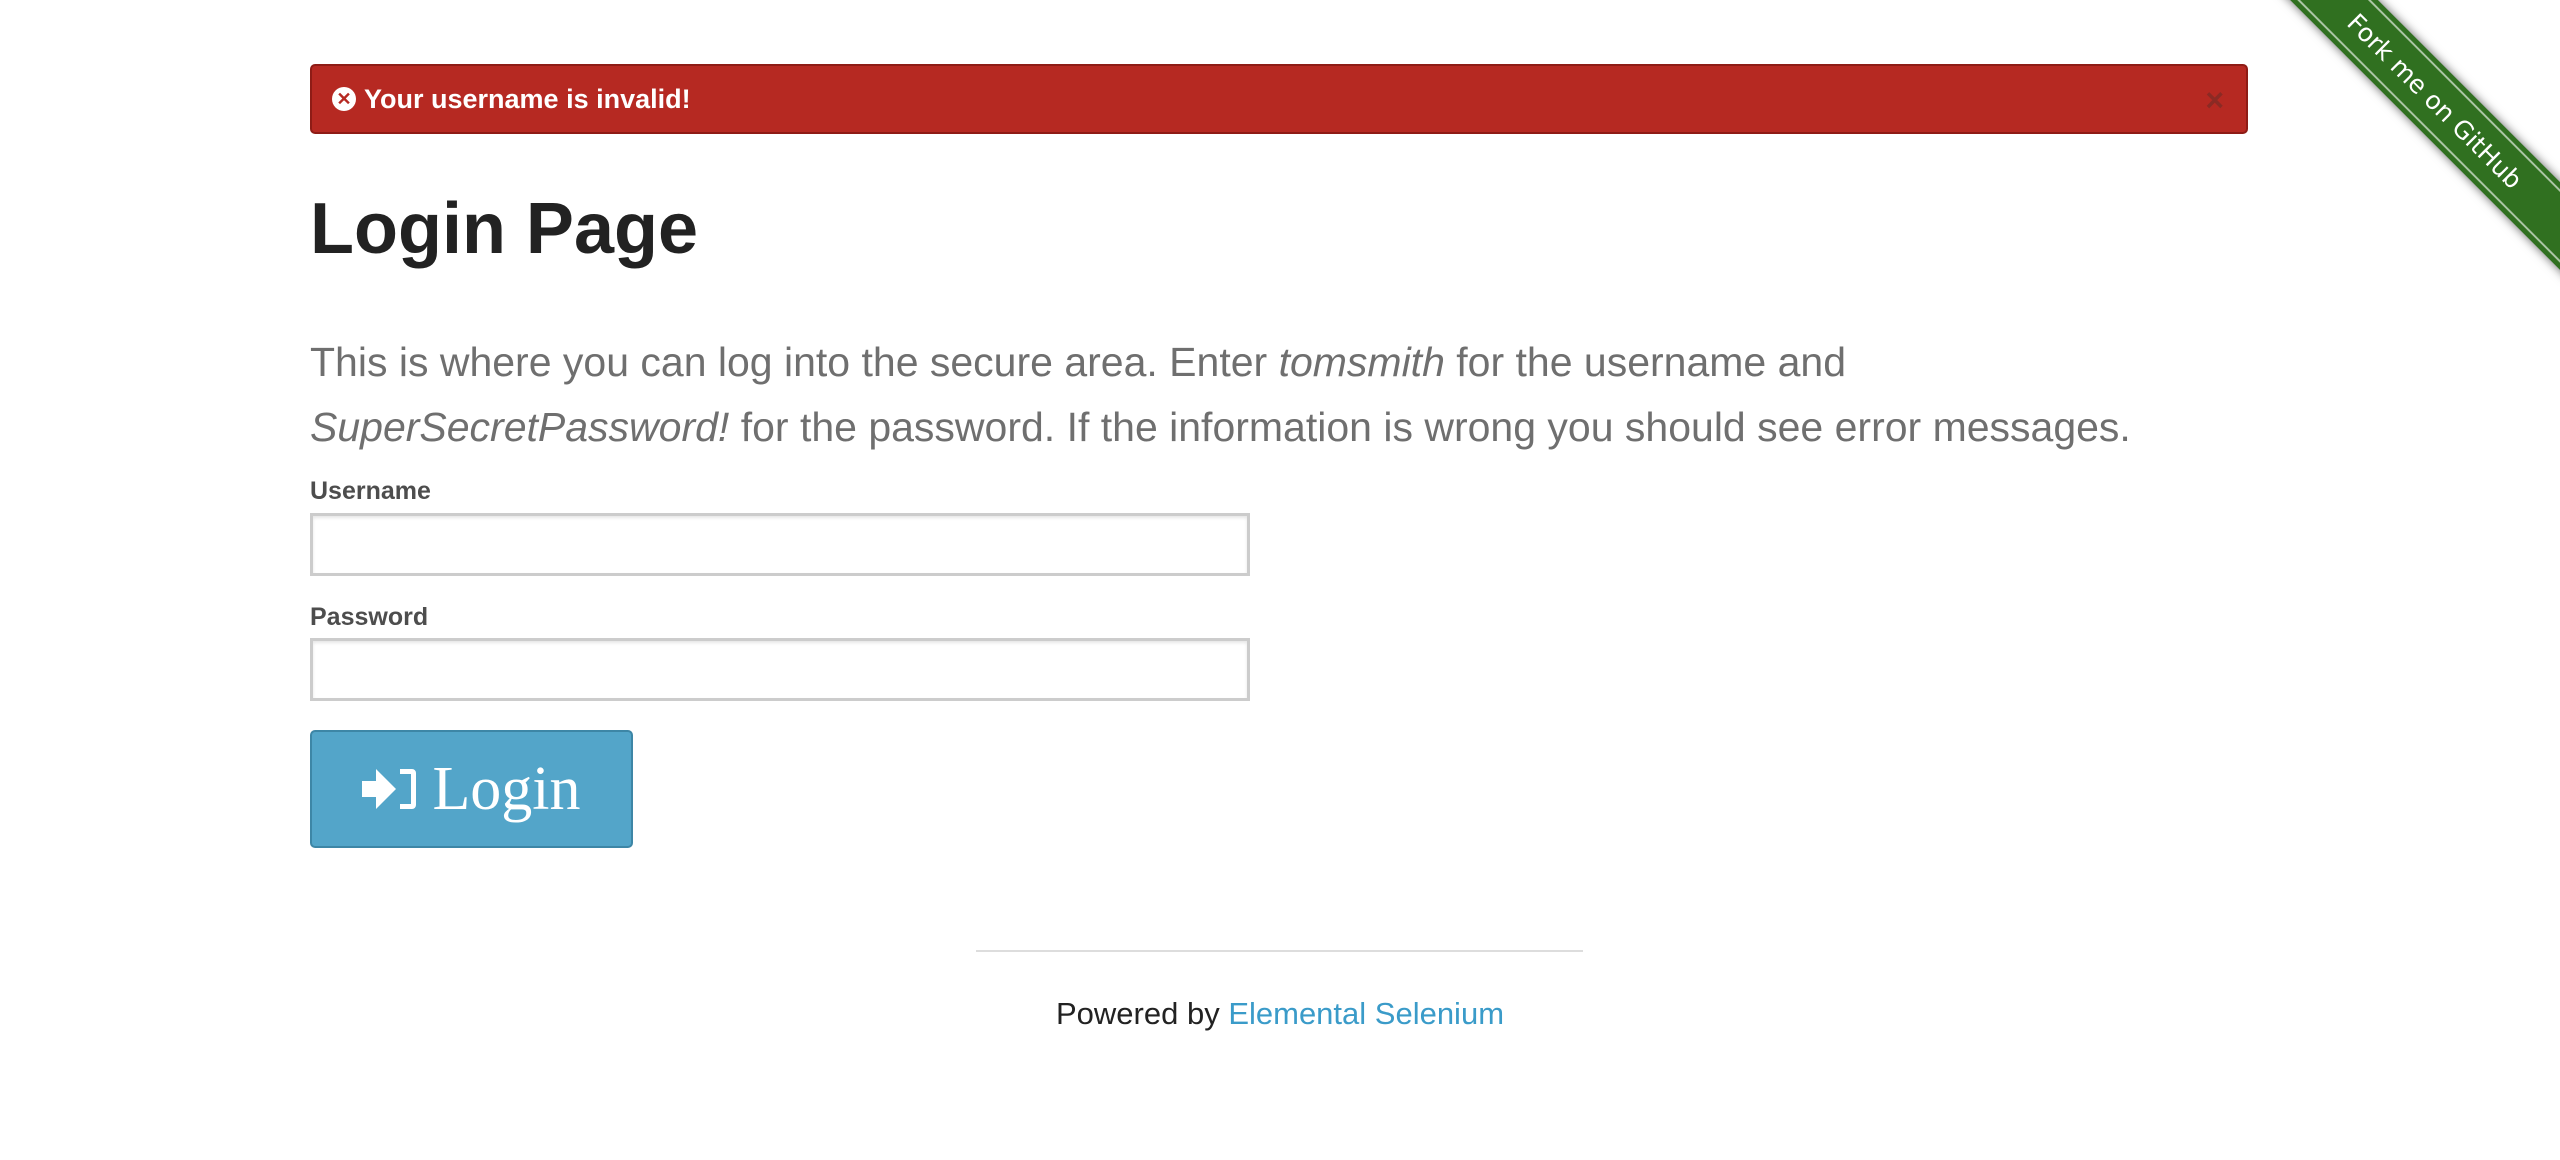 Image resolution: width=2560 pixels, height=1160 pixels. Describe the element at coordinates (370, 491) in the screenshot. I see `username-label: Username` at that location.